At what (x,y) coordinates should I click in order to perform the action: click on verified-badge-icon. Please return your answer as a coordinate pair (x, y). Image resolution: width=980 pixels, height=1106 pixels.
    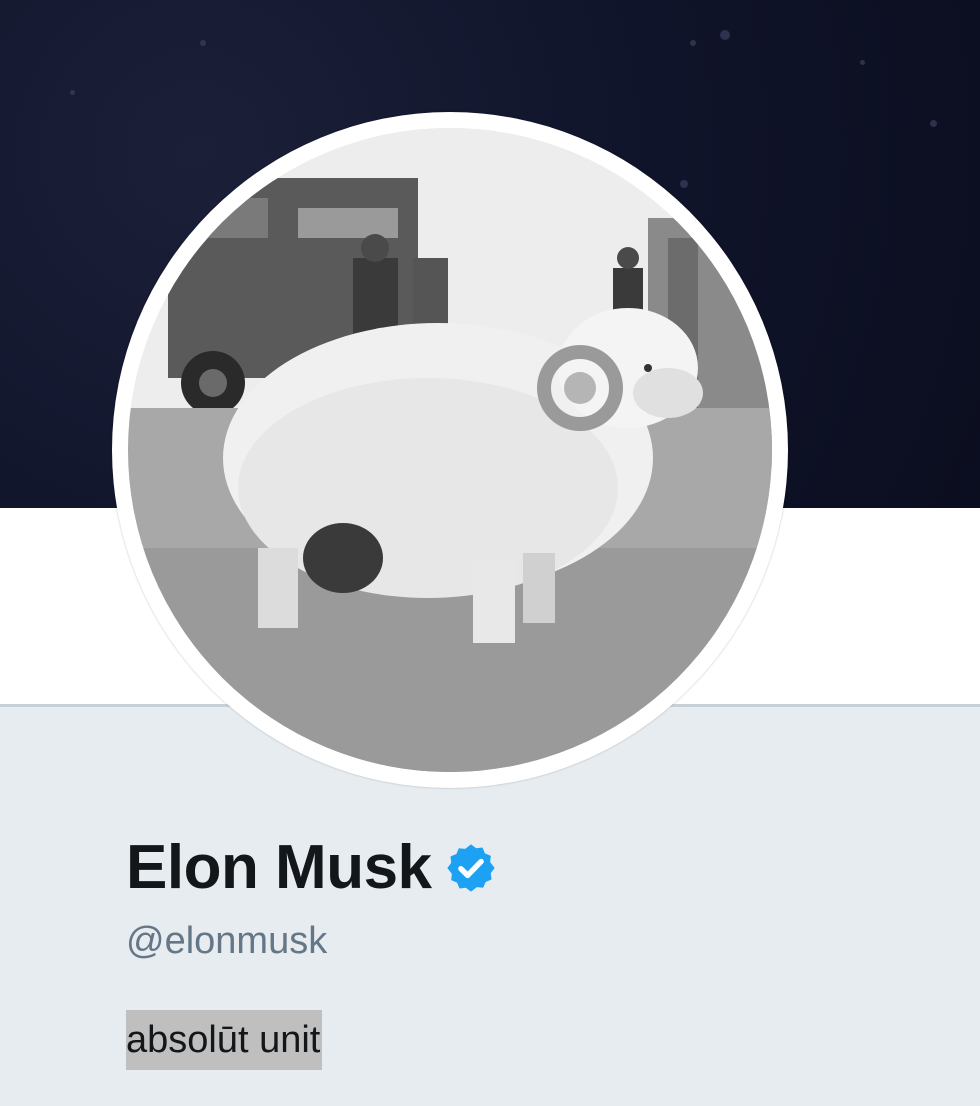
    Looking at the image, I should click on (470, 868).